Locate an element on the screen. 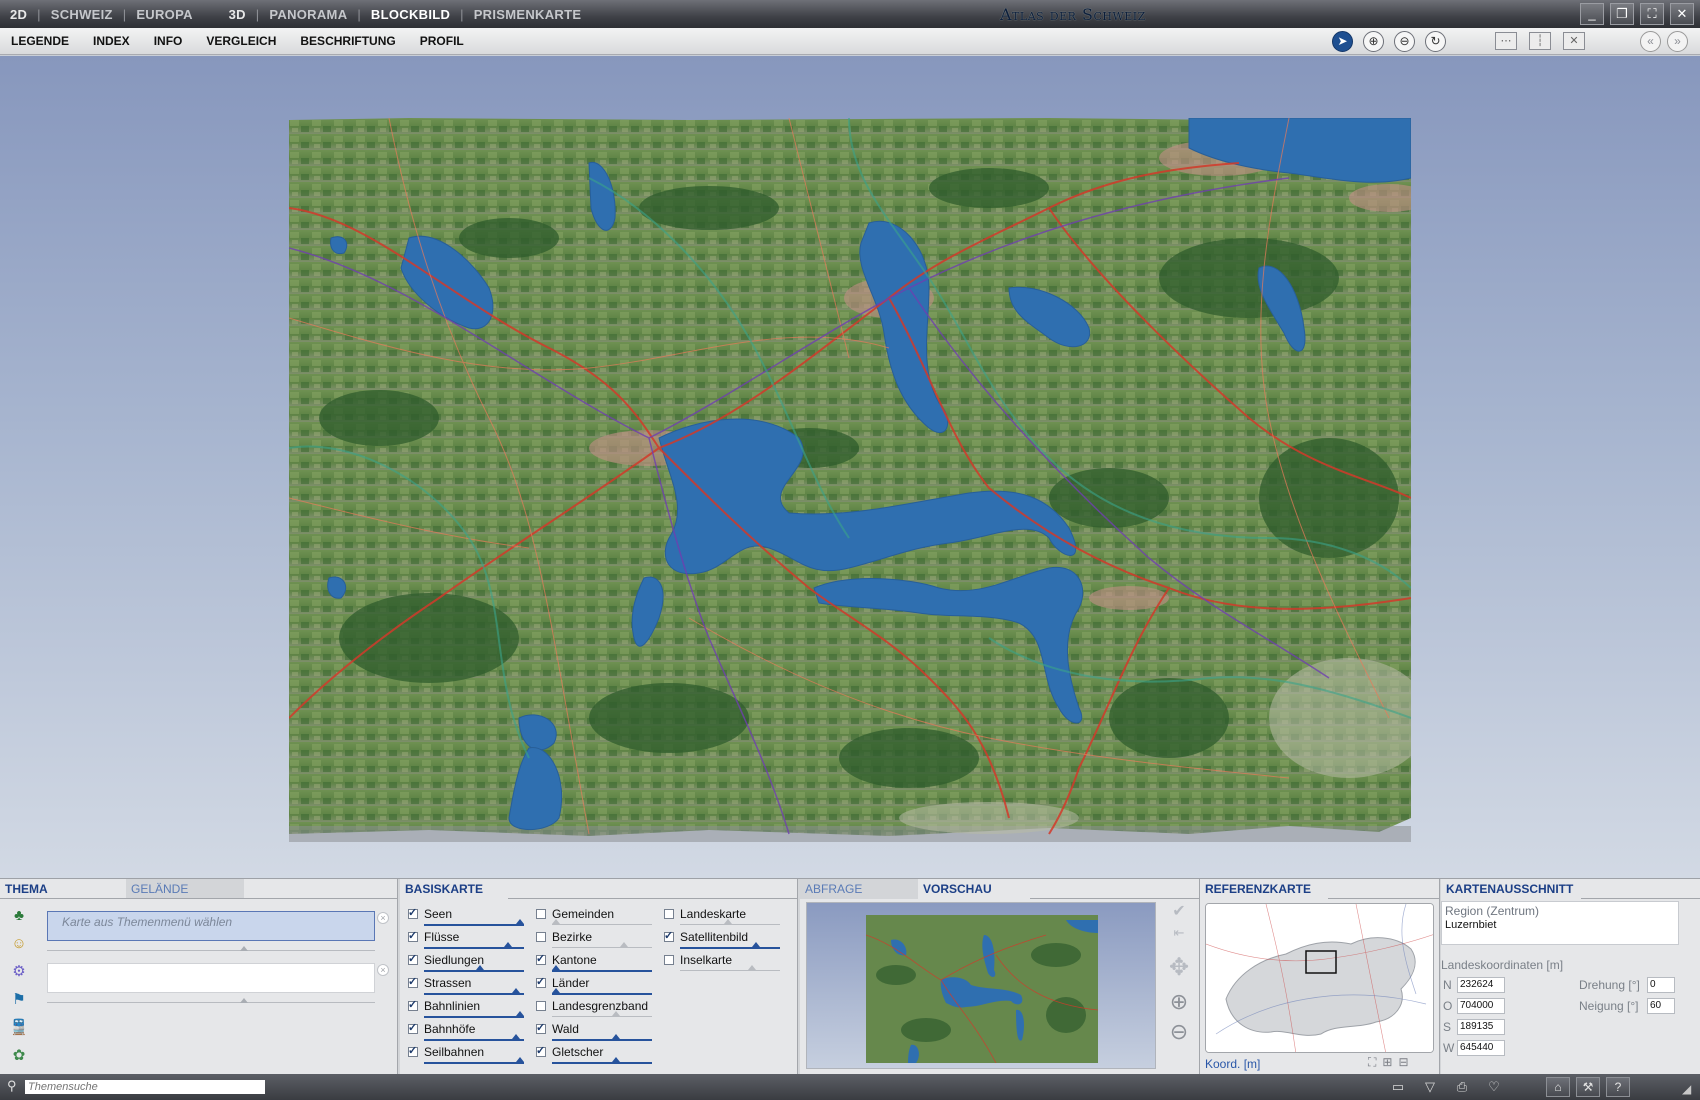 The height and width of the screenshot is (1100, 1700). ref-zoom-in-icon: ⊞ is located at coordinates (1387, 1062).